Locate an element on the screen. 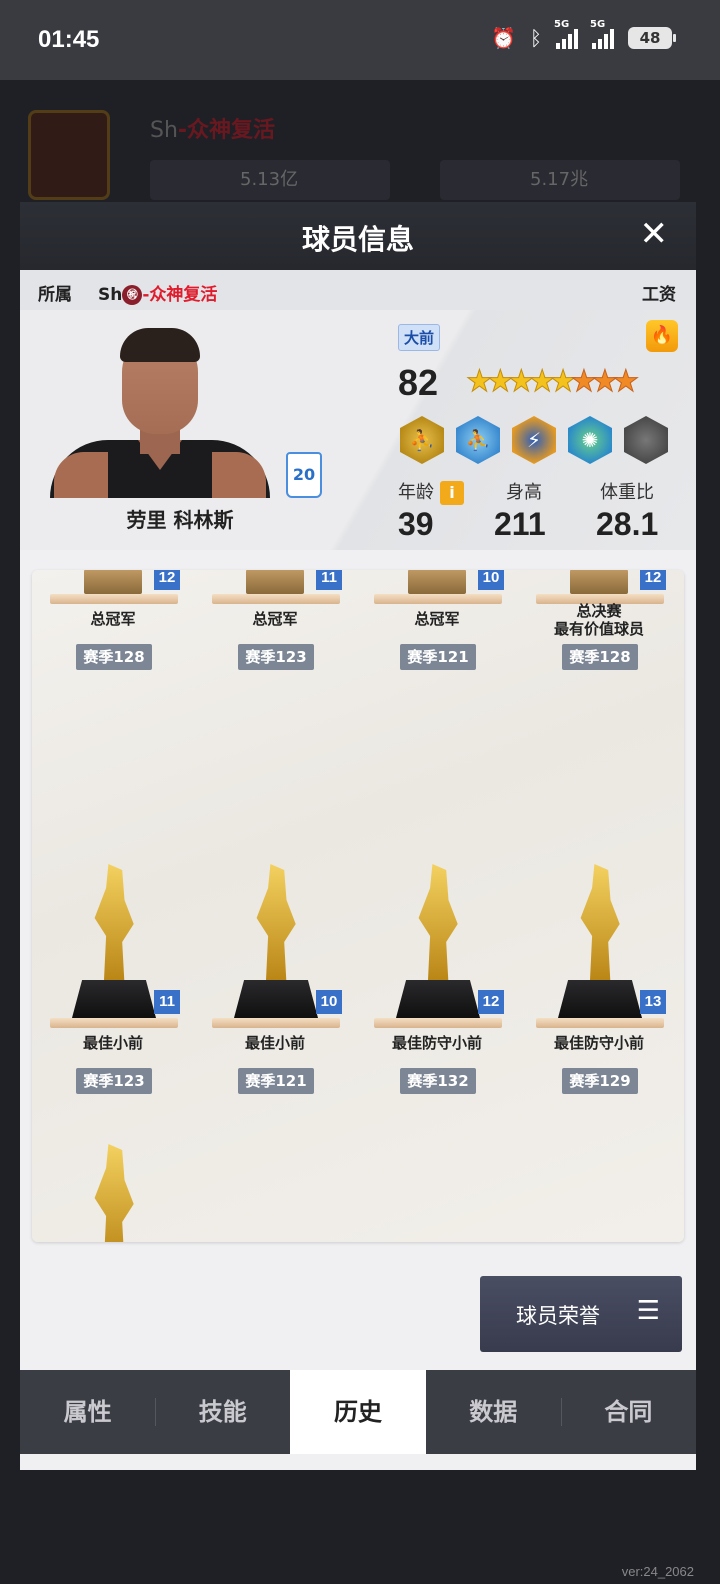 This screenshot has height=1584, width=720. modal-header: 球员信息 ✕ is located at coordinates (358, 236).